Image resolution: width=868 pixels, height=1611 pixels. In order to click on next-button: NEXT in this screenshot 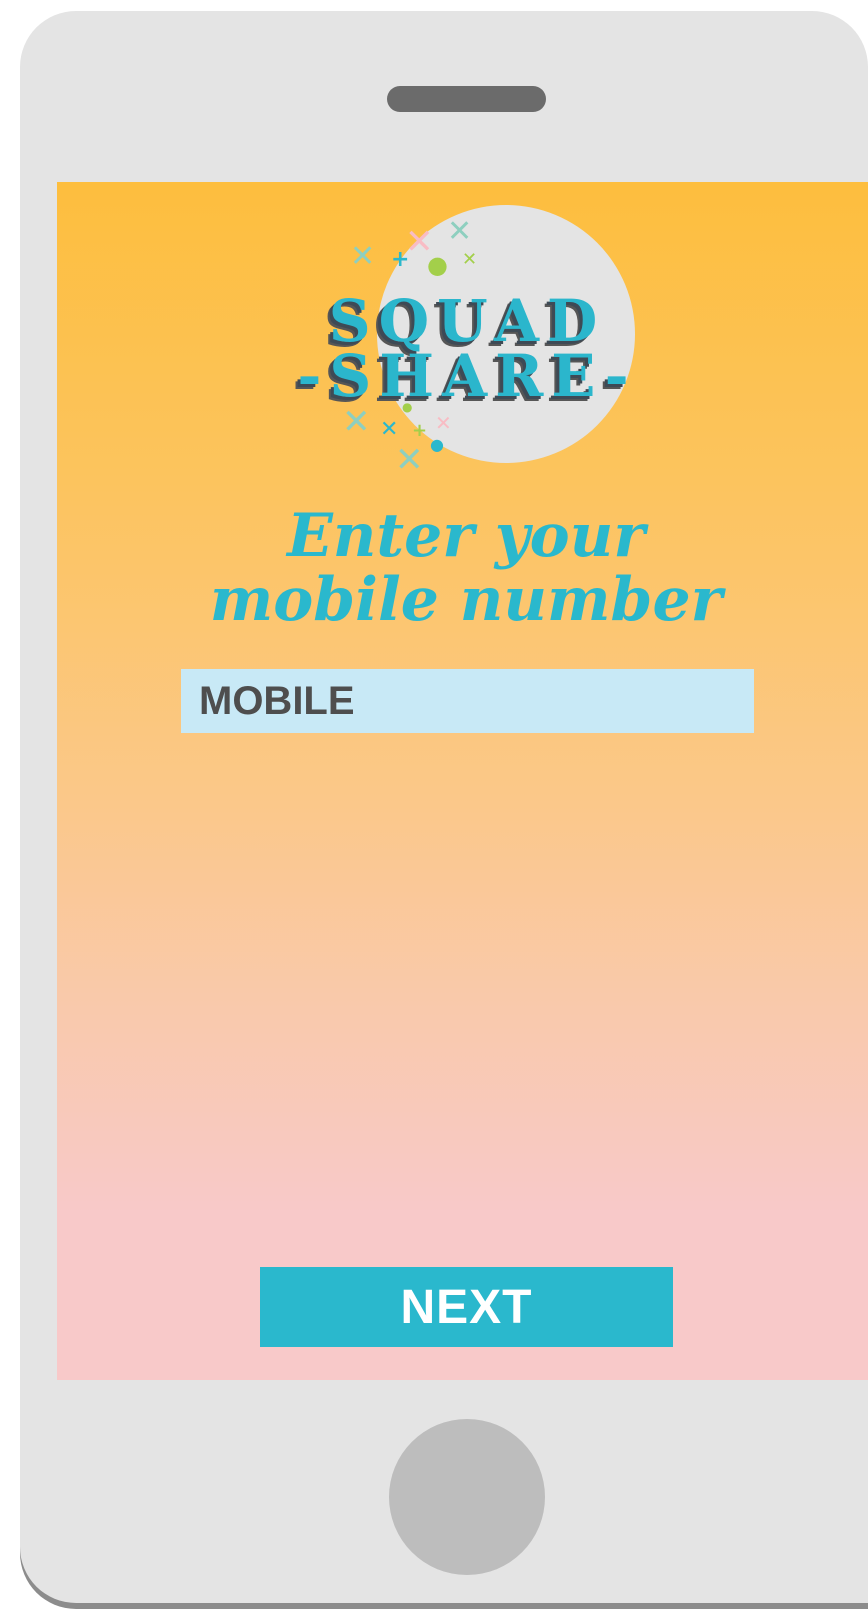, I will do `click(466, 1307)`.